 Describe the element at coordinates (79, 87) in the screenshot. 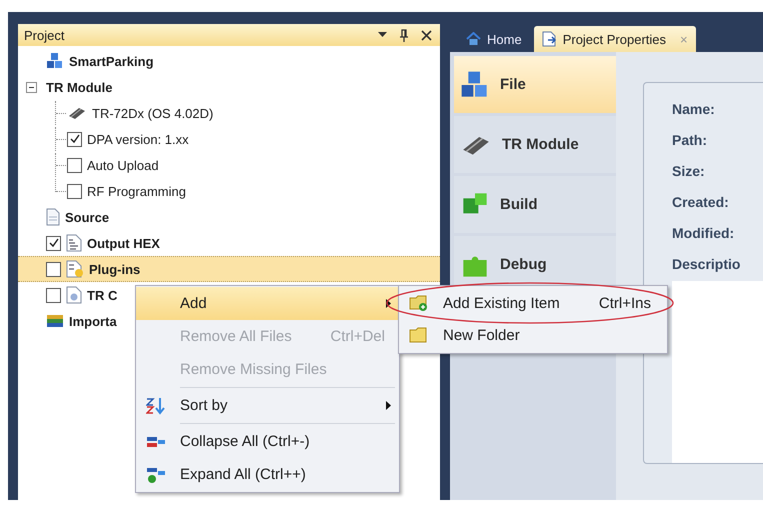

I see `tree-item-label: TR Module` at that location.